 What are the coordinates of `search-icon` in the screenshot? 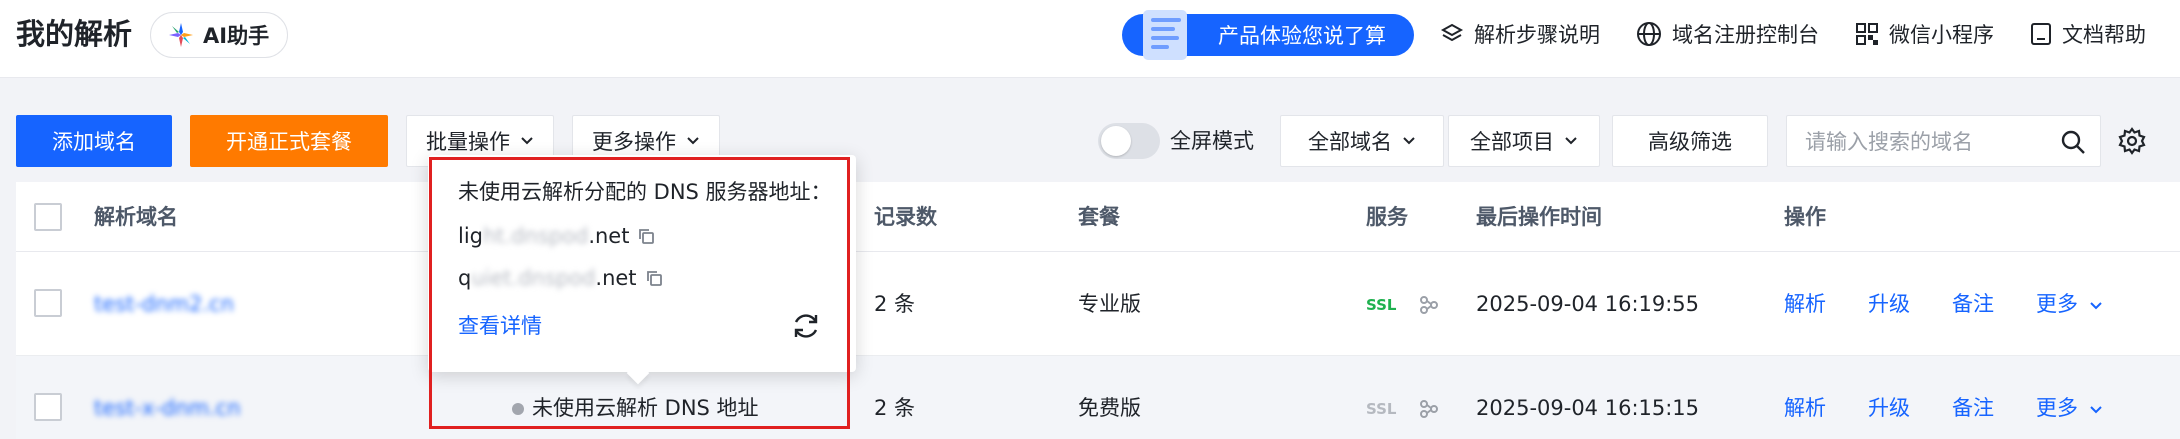 It's located at (2073, 142).